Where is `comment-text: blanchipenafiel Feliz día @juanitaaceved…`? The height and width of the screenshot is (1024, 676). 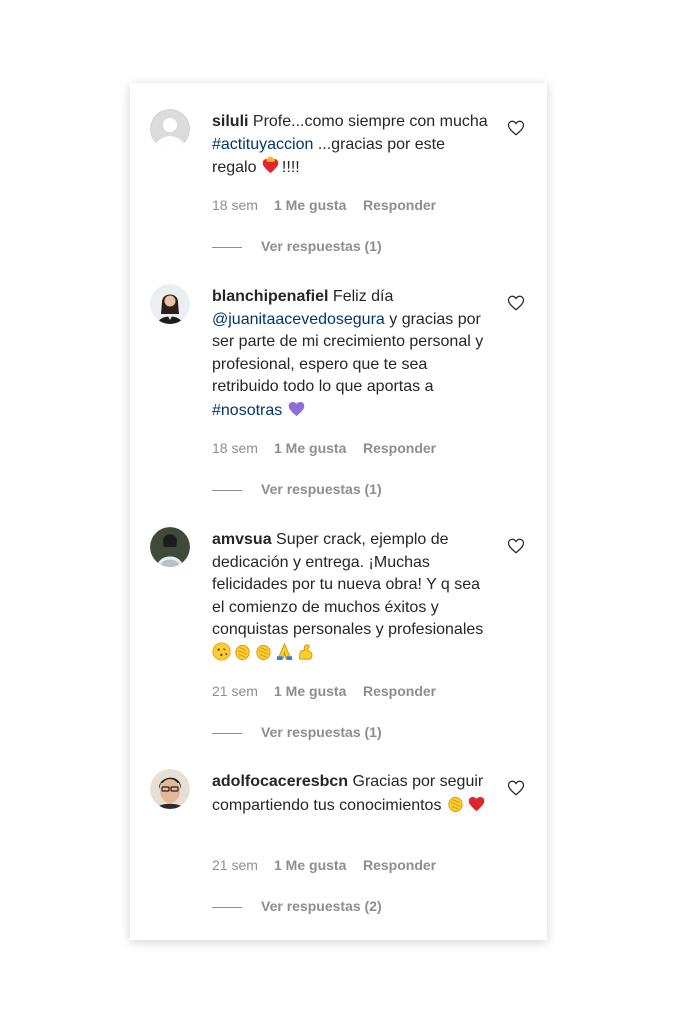
comment-text: blanchipenafiel Feliz día @juanitaaceved… is located at coordinates (348, 353).